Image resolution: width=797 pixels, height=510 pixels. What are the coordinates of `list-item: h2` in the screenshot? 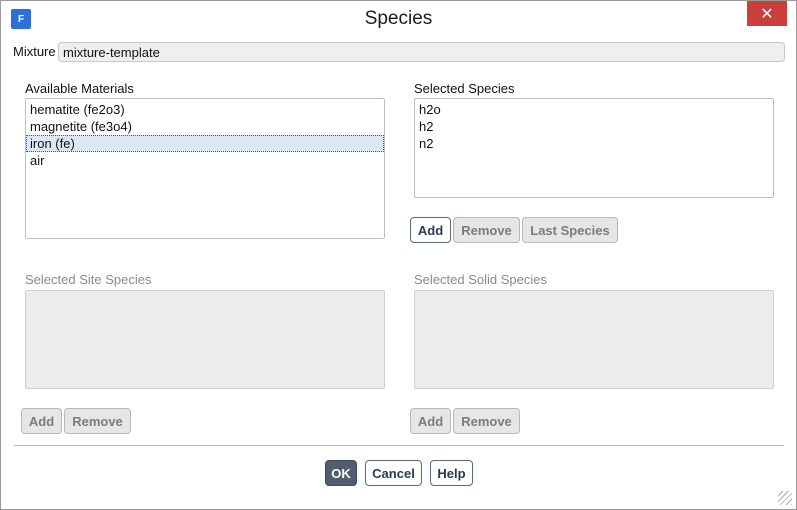 It's located at (594, 126).